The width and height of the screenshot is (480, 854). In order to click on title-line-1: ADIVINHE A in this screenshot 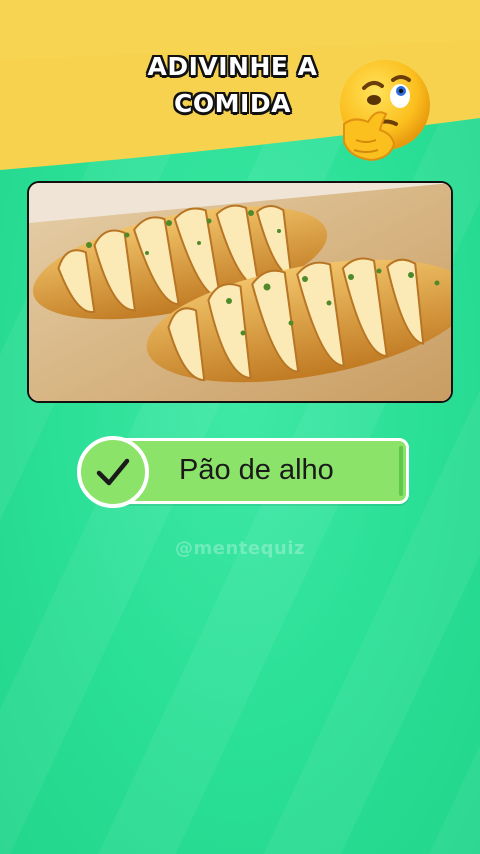, I will do `click(232, 66)`.